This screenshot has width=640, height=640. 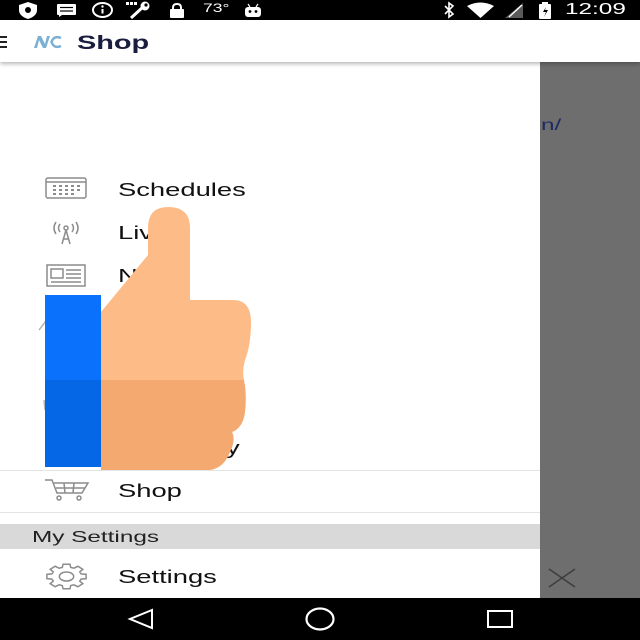 I want to click on shield-icon, so click(x=28, y=10).